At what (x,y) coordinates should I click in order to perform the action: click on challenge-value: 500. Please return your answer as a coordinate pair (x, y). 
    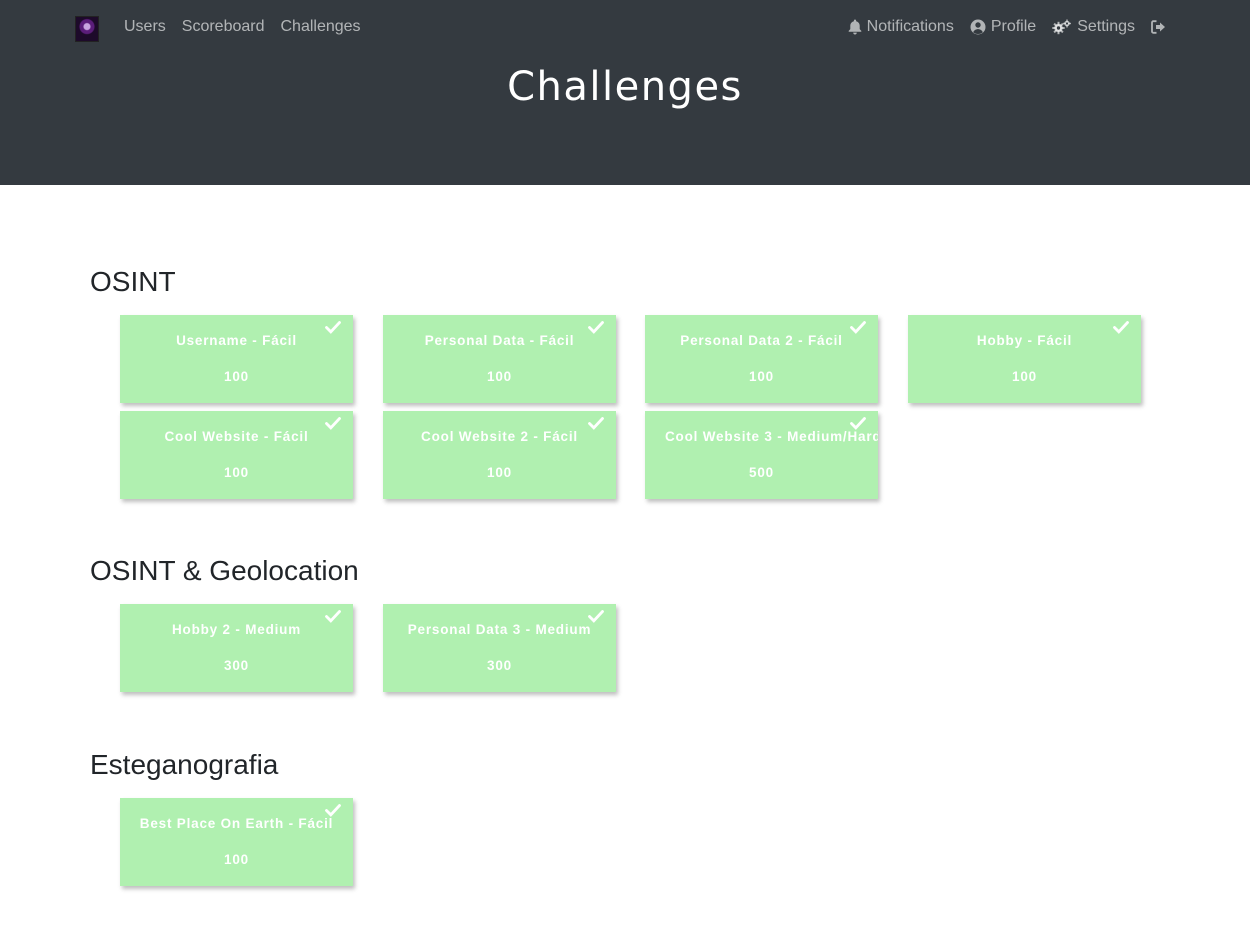
    Looking at the image, I should click on (761, 472).